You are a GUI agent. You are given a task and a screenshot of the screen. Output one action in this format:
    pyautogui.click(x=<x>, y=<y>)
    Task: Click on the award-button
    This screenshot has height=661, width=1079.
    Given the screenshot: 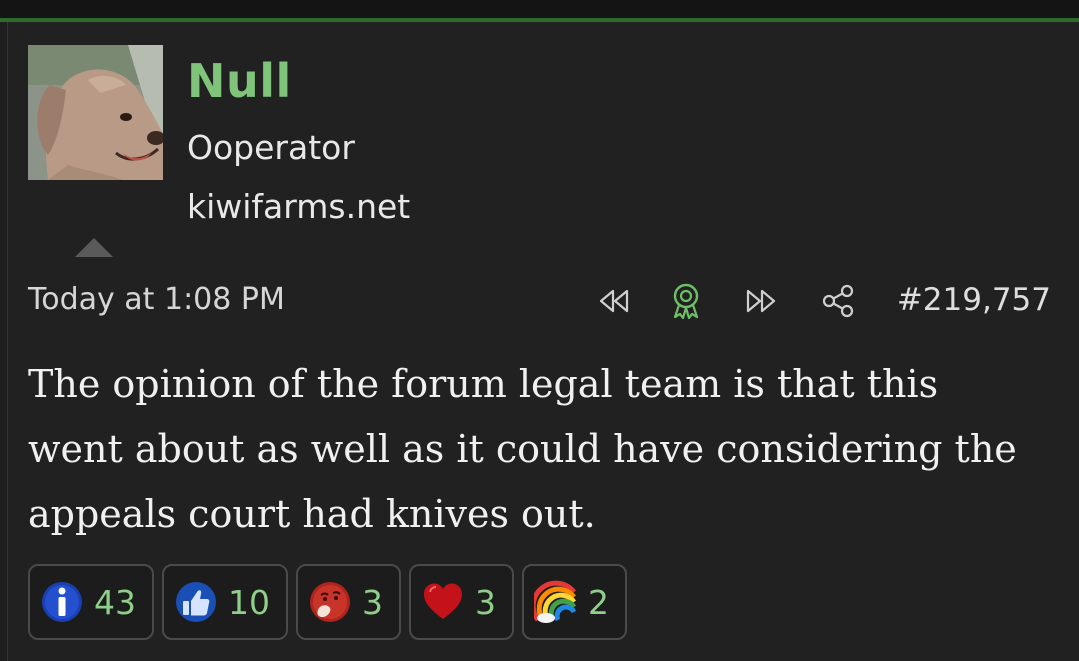 What is the action you would take?
    pyautogui.click(x=686, y=301)
    